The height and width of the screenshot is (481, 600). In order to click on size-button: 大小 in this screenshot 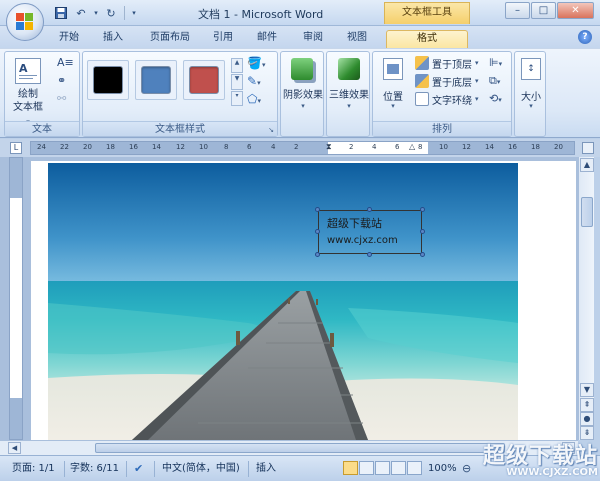, I will do `click(531, 95)`.